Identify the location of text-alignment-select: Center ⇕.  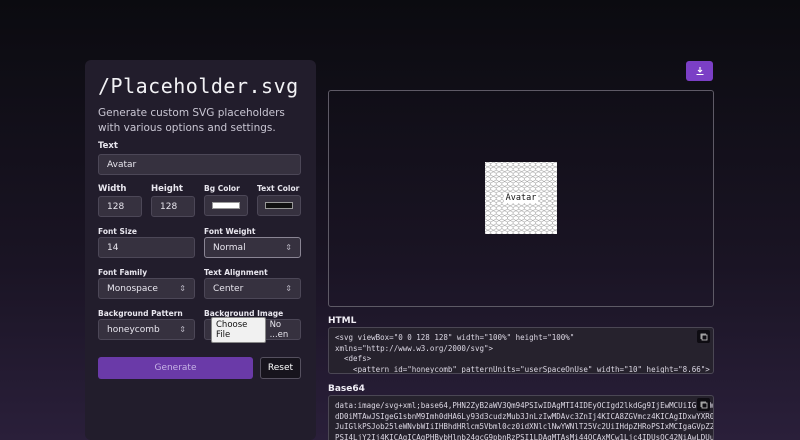
(252, 288).